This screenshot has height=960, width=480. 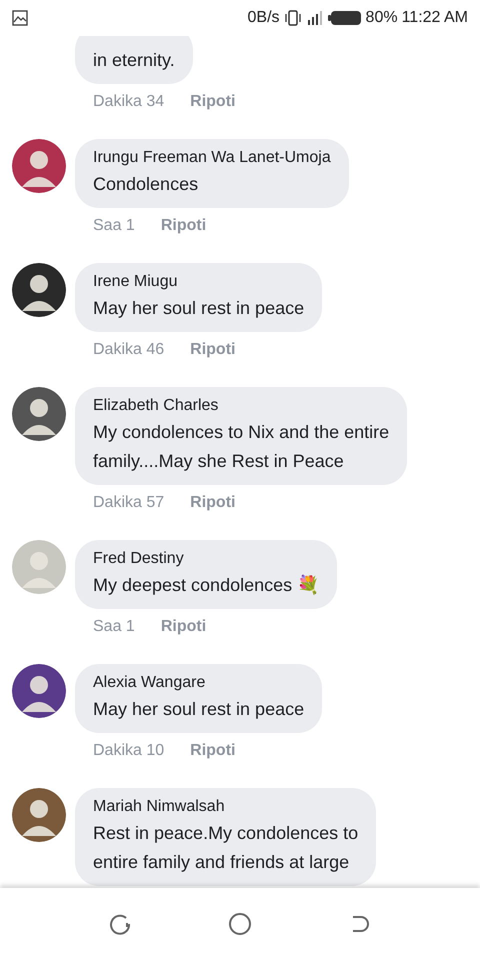 What do you see at coordinates (225, 807) in the screenshot?
I see `comment-author: Mariah Nimwalsah` at bounding box center [225, 807].